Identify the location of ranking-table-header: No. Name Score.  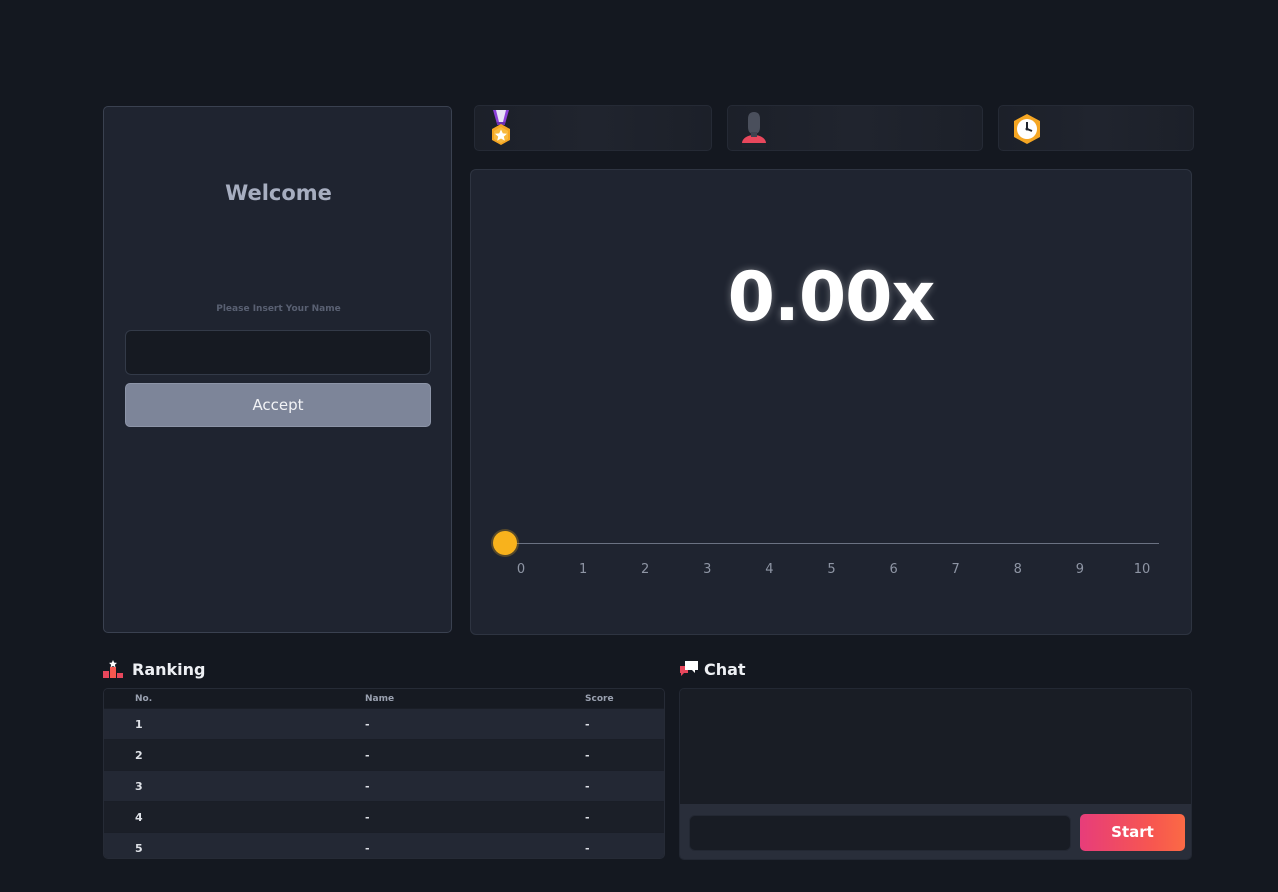
(384, 698).